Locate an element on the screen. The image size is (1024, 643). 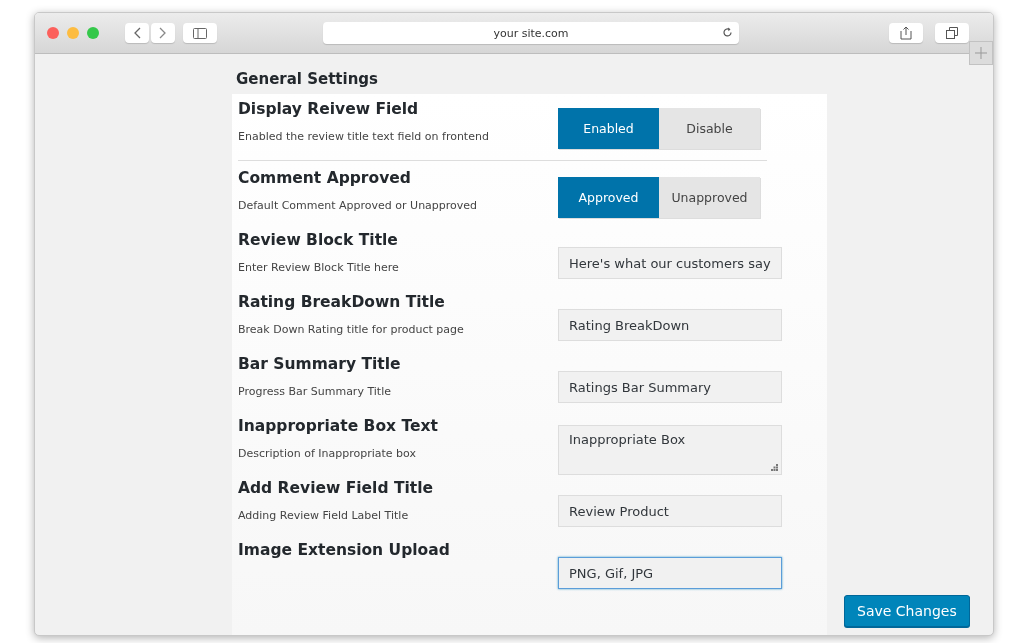
zoom-icon is located at coordinates (93, 33).